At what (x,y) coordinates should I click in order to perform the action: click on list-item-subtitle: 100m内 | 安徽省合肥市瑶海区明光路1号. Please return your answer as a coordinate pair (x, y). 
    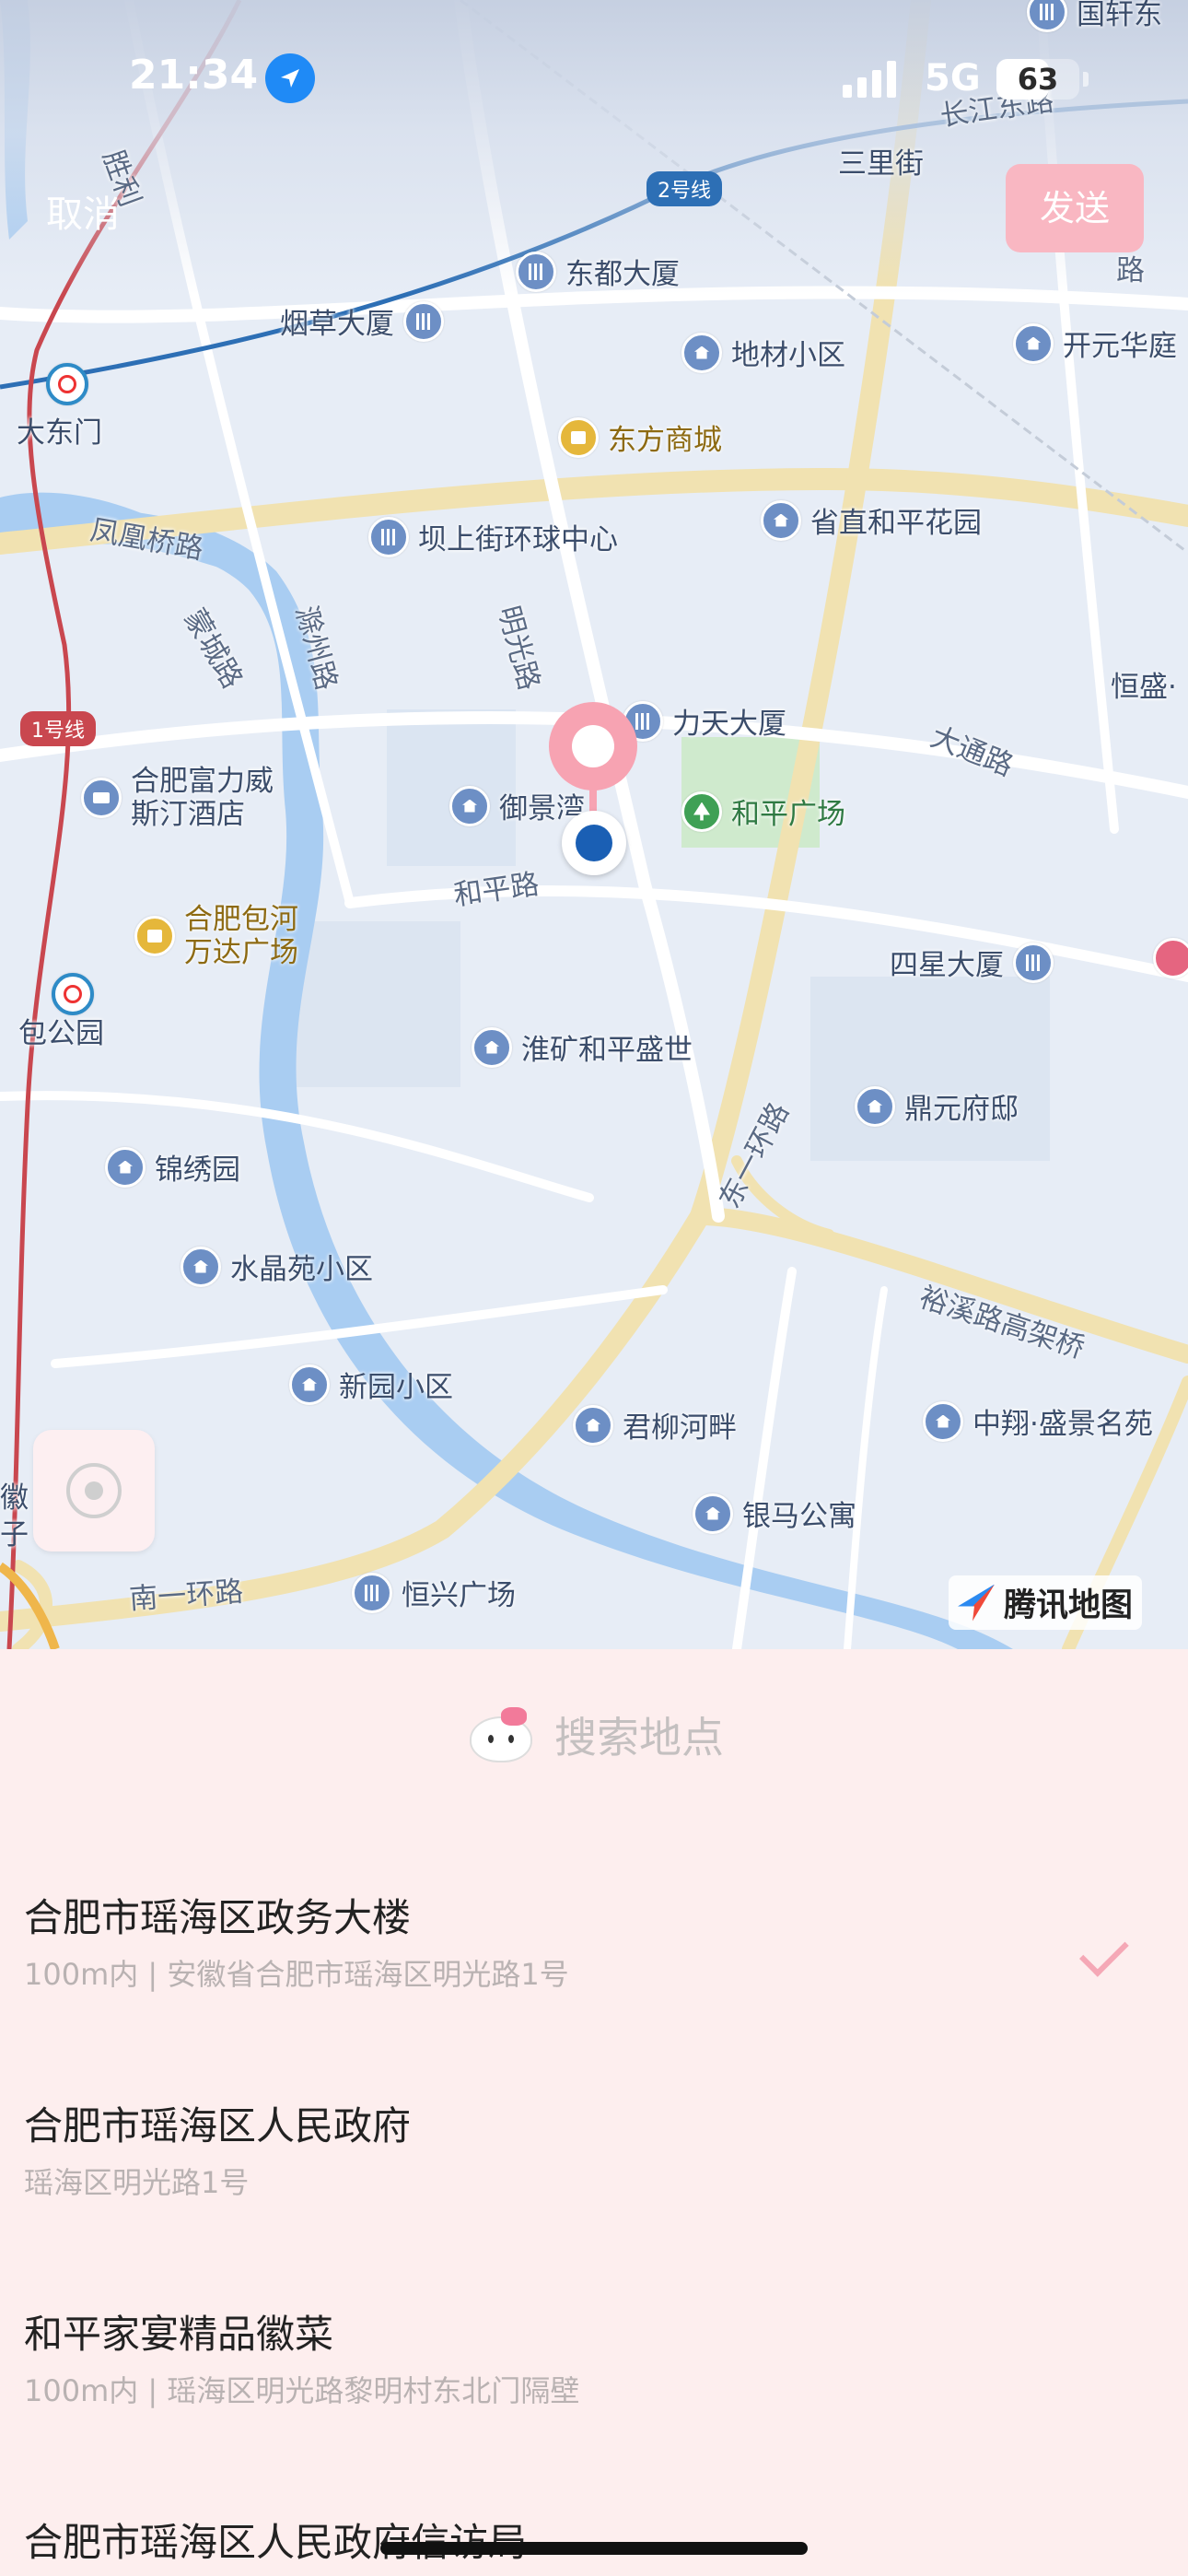
    Looking at the image, I should click on (296, 1974).